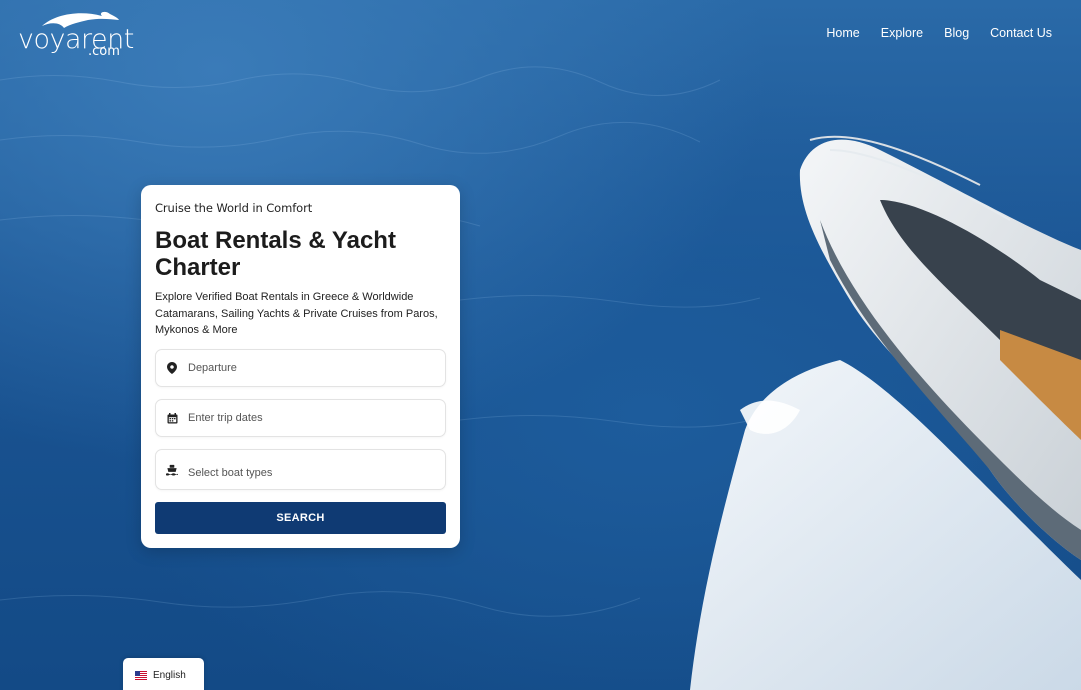 The image size is (1081, 690). I want to click on nav-home: Home, so click(842, 33).